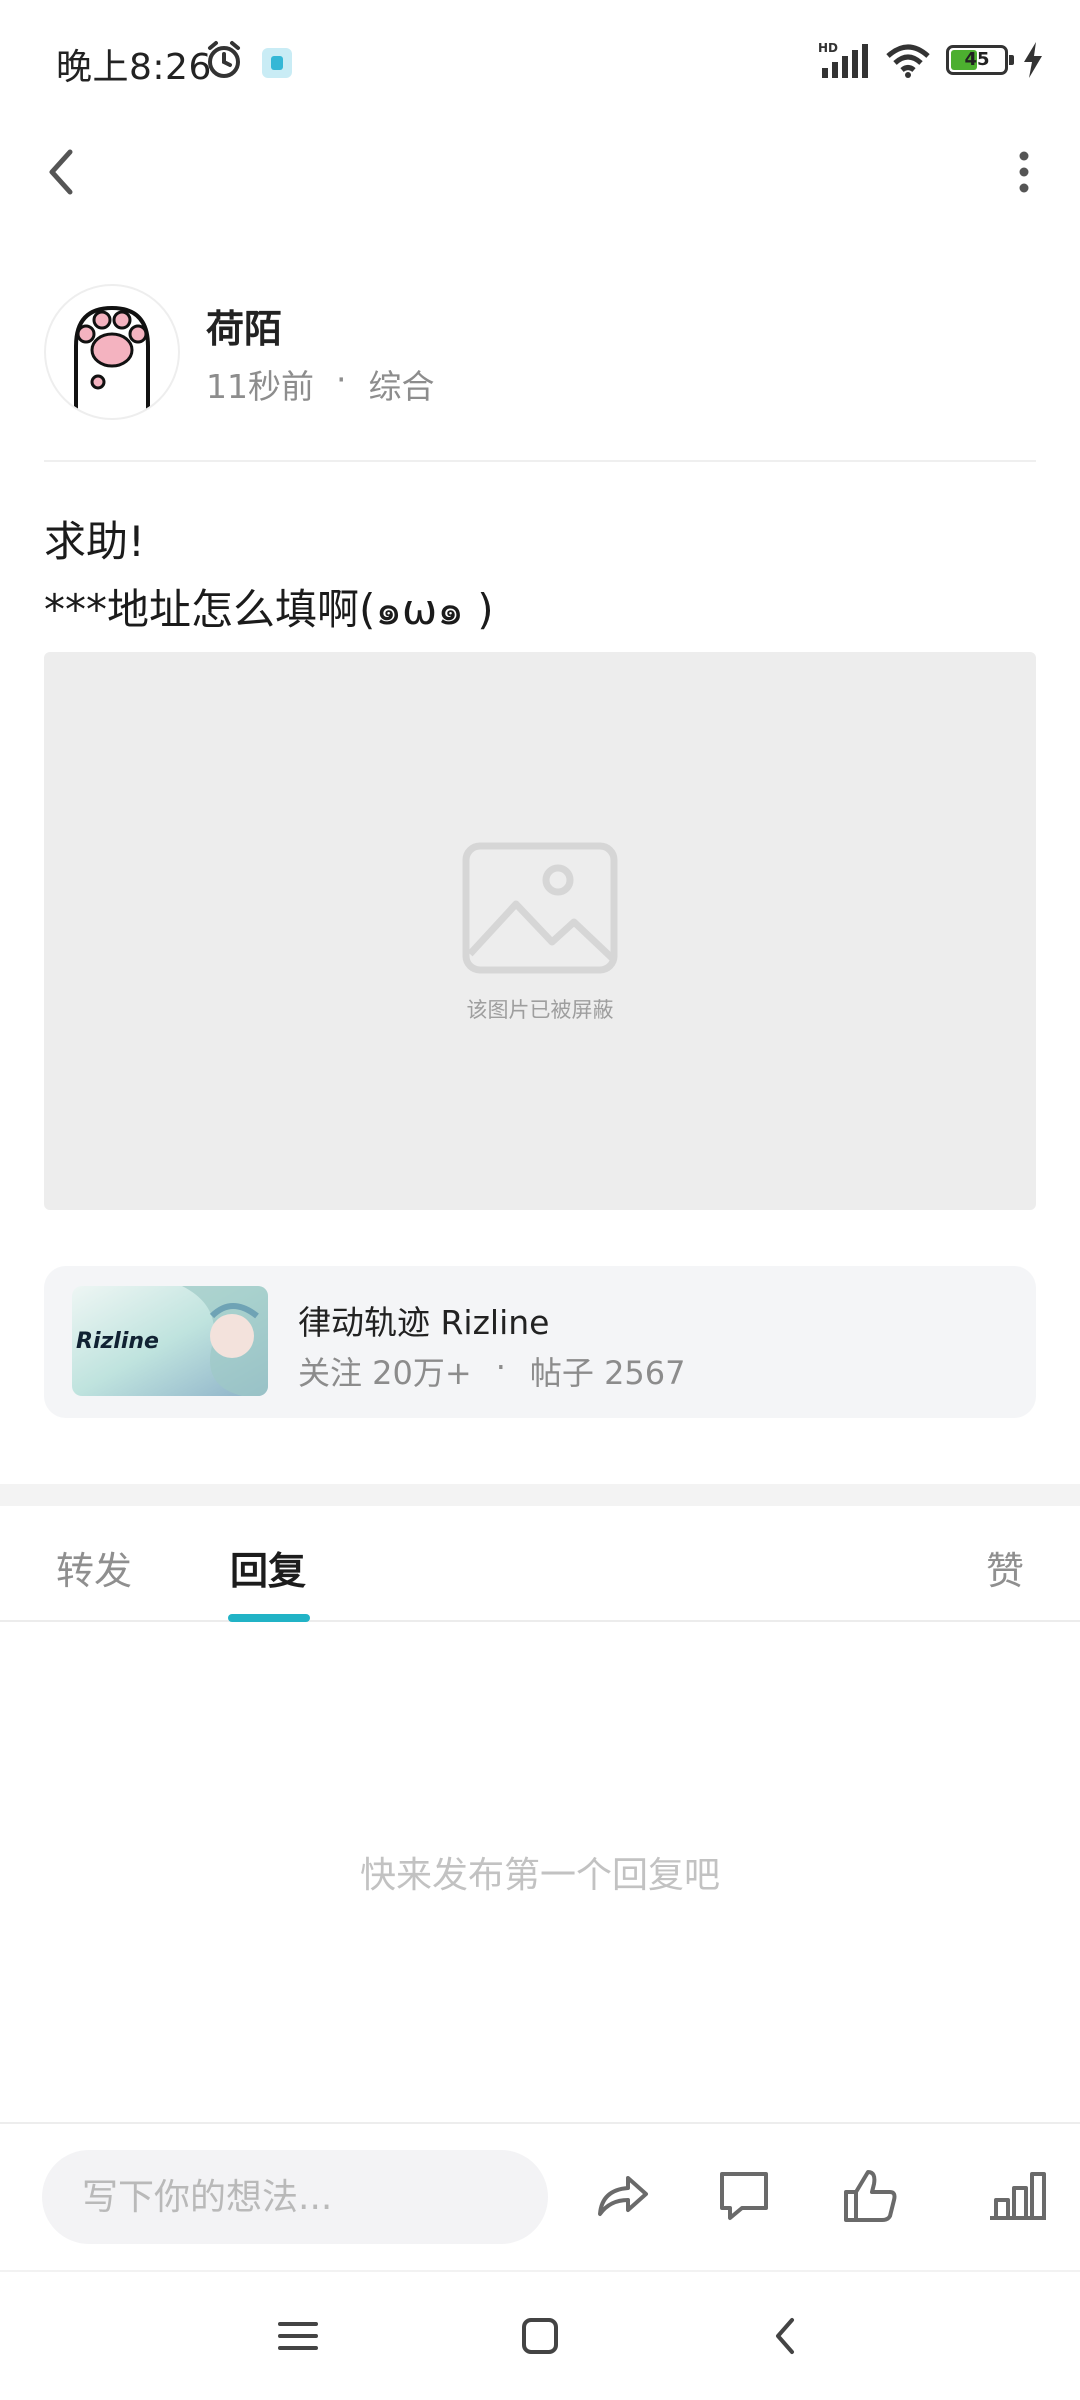 This screenshot has width=1080, height=2400. I want to click on tab-like: 赞, so click(1005, 1567).